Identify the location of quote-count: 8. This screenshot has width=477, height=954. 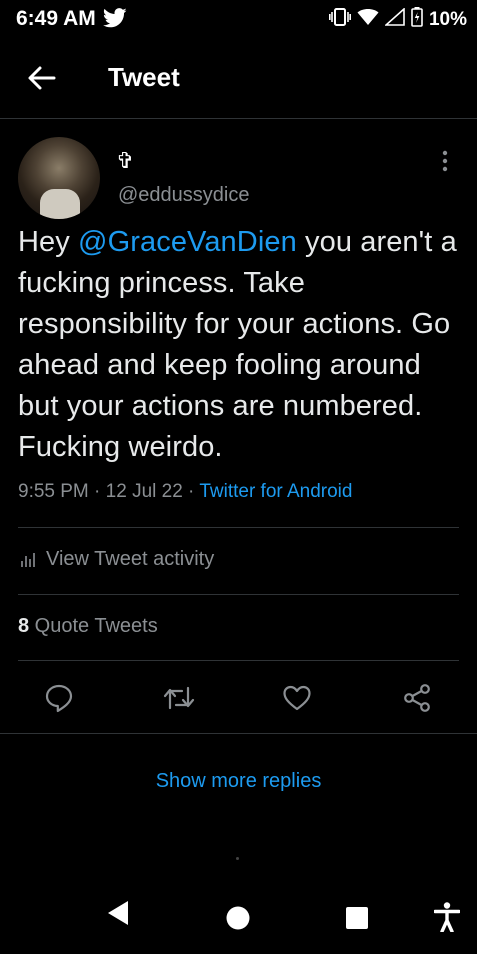
(24, 626).